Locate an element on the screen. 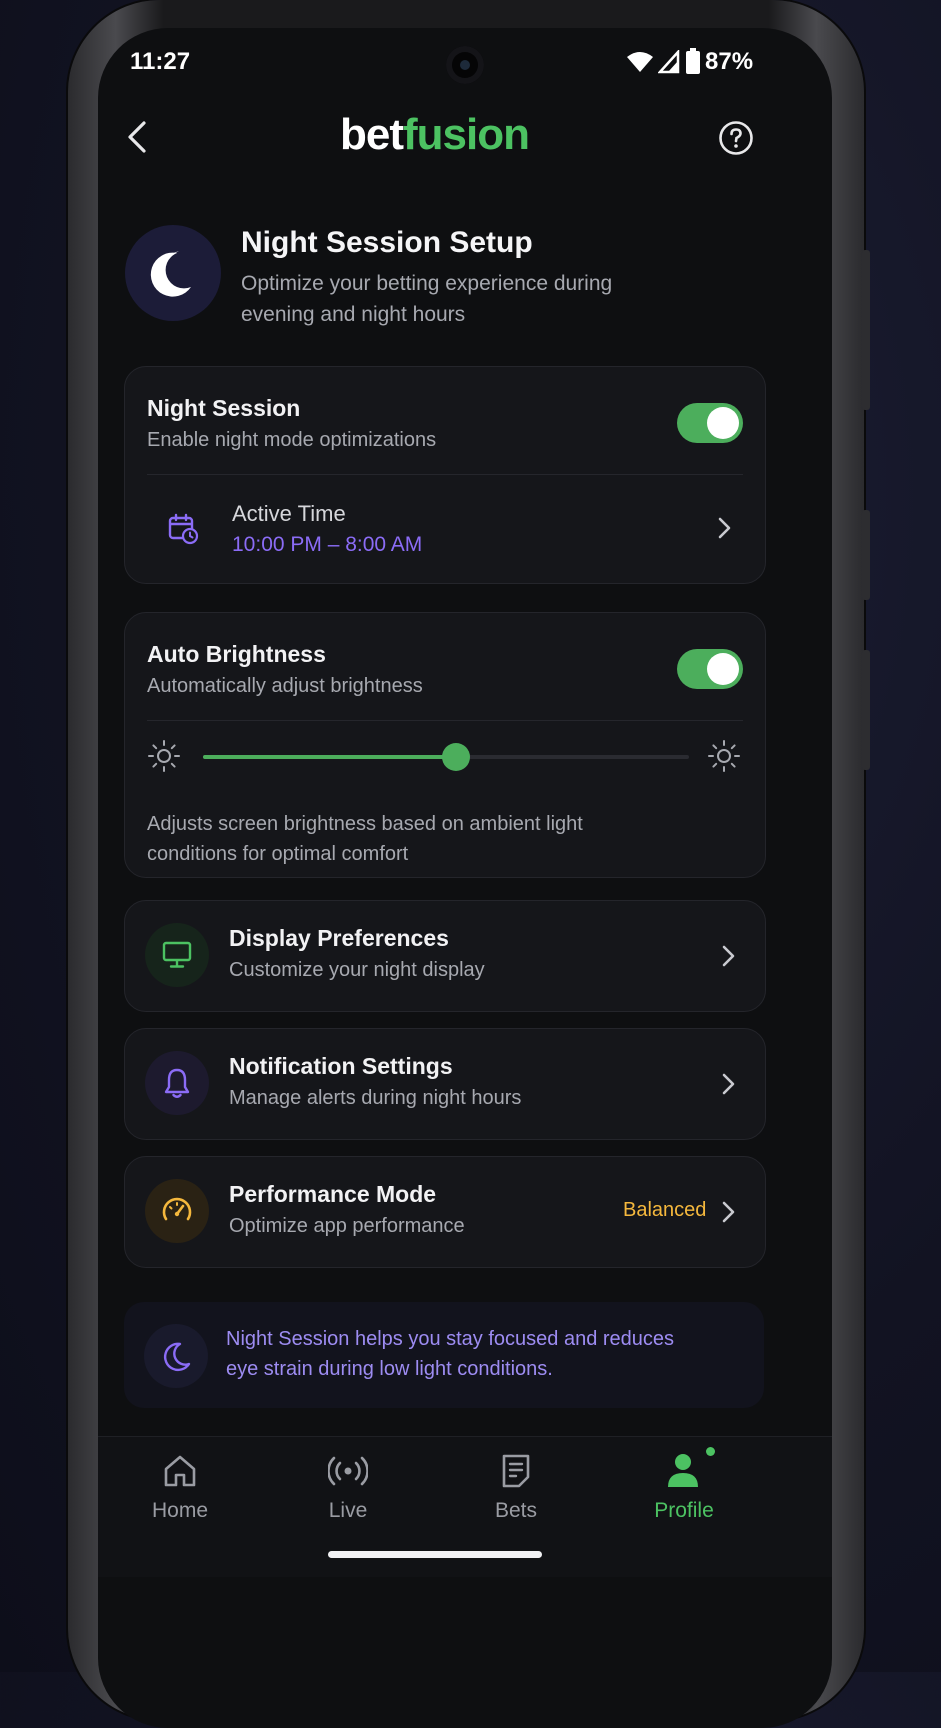 This screenshot has width=941, height=1728. active-time-row: Active Time 10:00 PM – 8:00 AM is located at coordinates (445, 529).